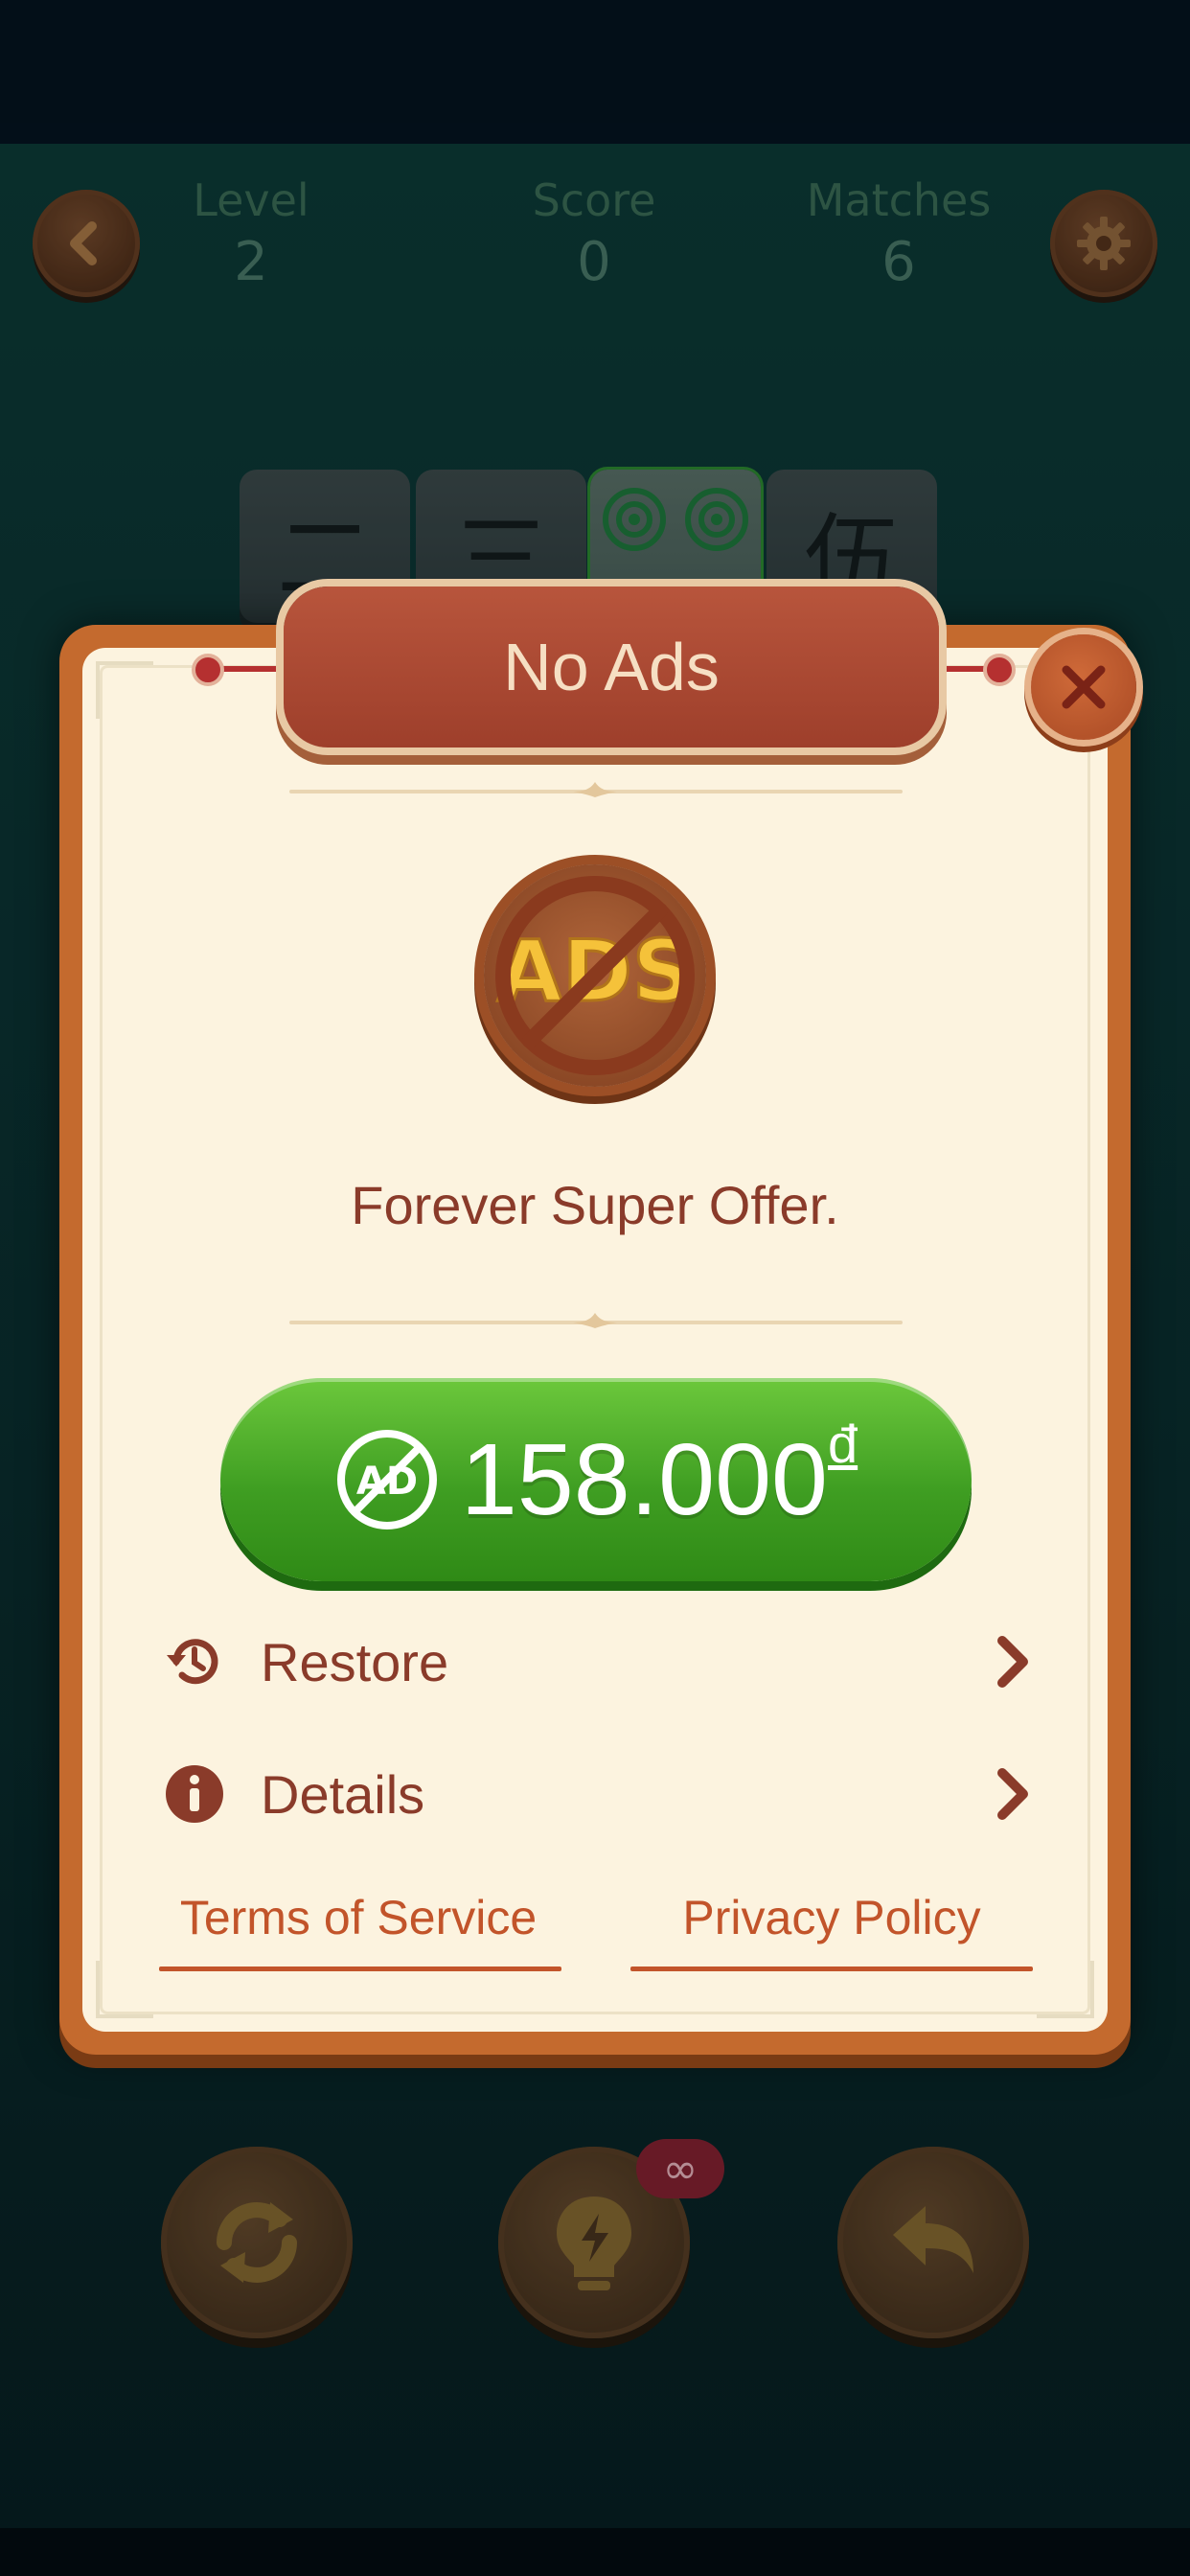 Image resolution: width=1190 pixels, height=2576 pixels. I want to click on terms-of-service-link: Terms of Service, so click(358, 1917).